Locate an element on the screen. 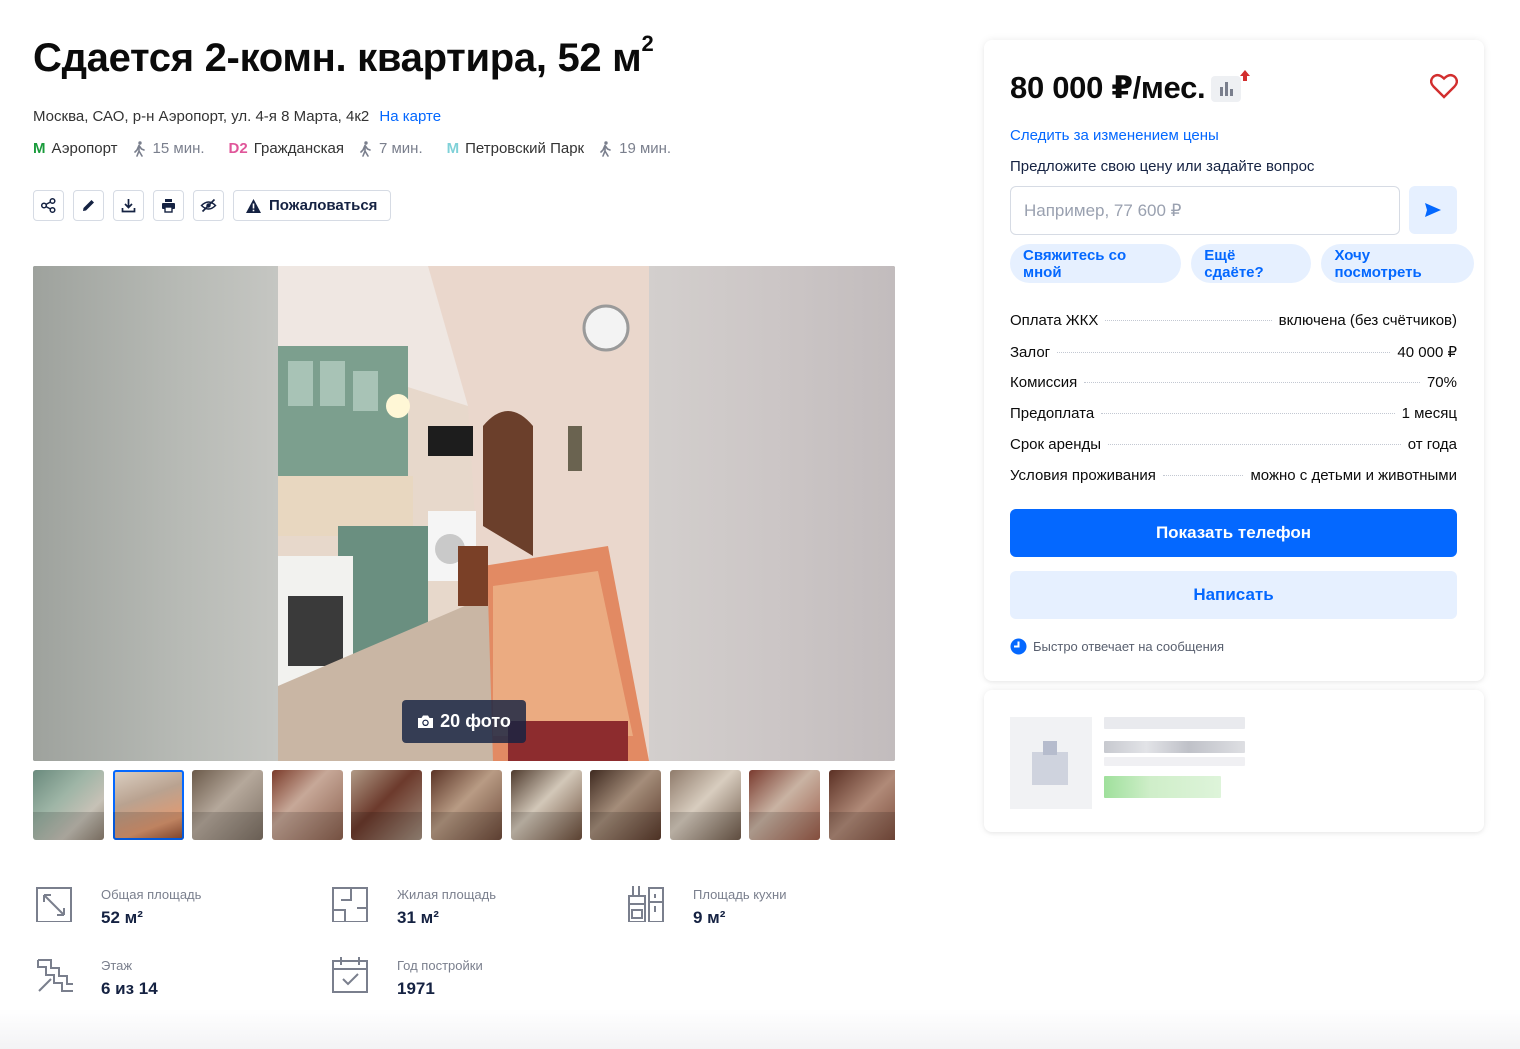 This screenshot has width=1520, height=1049. share-button is located at coordinates (48, 205).